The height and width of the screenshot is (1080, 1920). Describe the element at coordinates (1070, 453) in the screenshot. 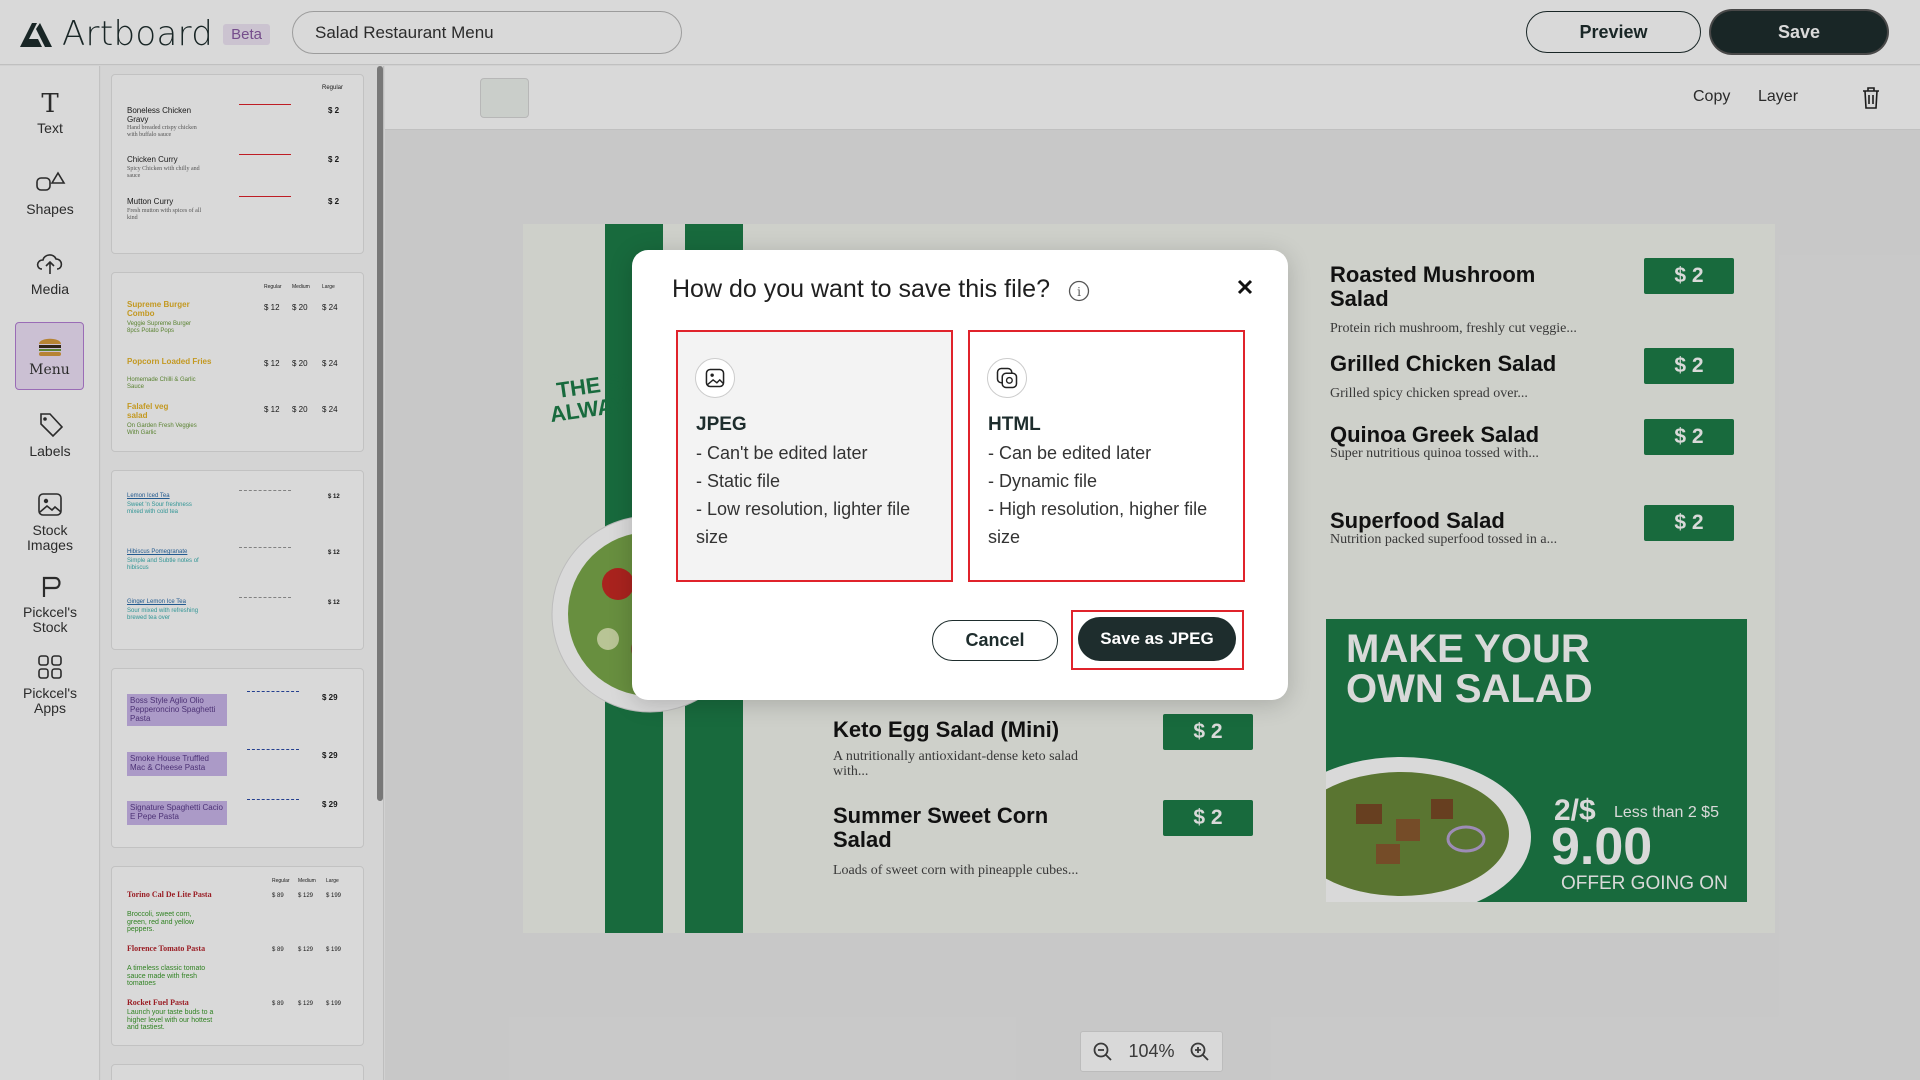

I see `option-detail: - Can be edited later` at that location.